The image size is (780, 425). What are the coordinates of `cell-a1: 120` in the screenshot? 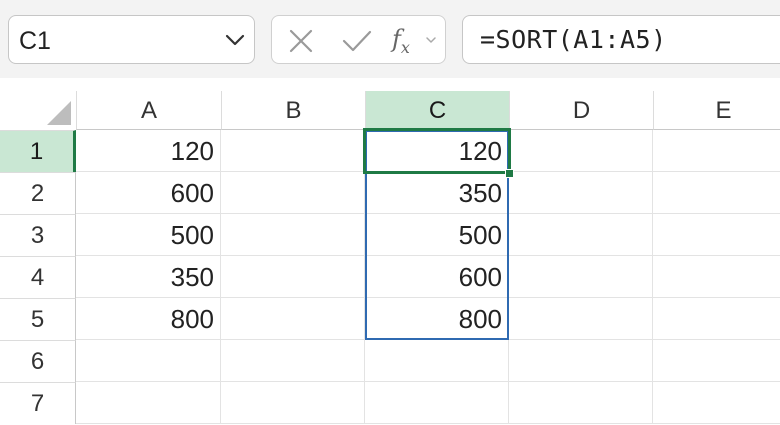 It's located at (148, 151).